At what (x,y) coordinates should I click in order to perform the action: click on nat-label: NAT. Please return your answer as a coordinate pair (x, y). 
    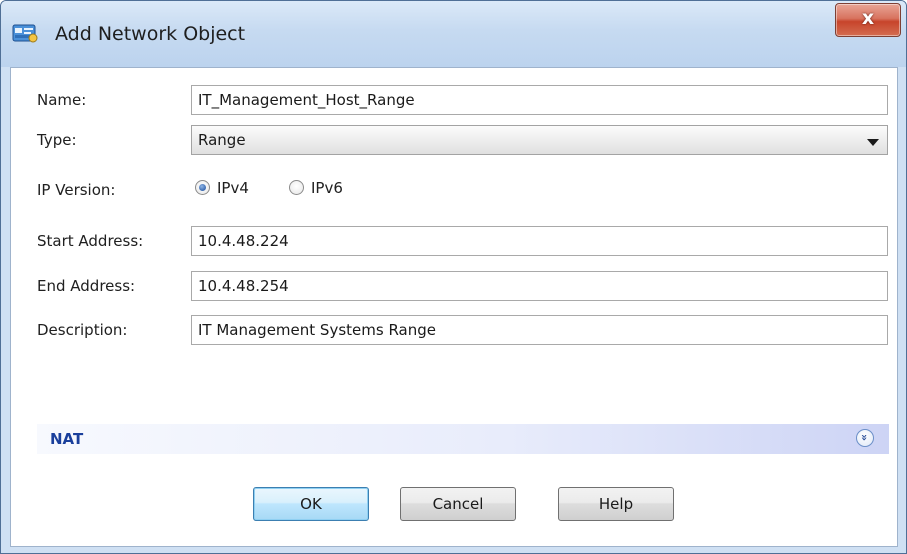
    Looking at the image, I should click on (67, 439).